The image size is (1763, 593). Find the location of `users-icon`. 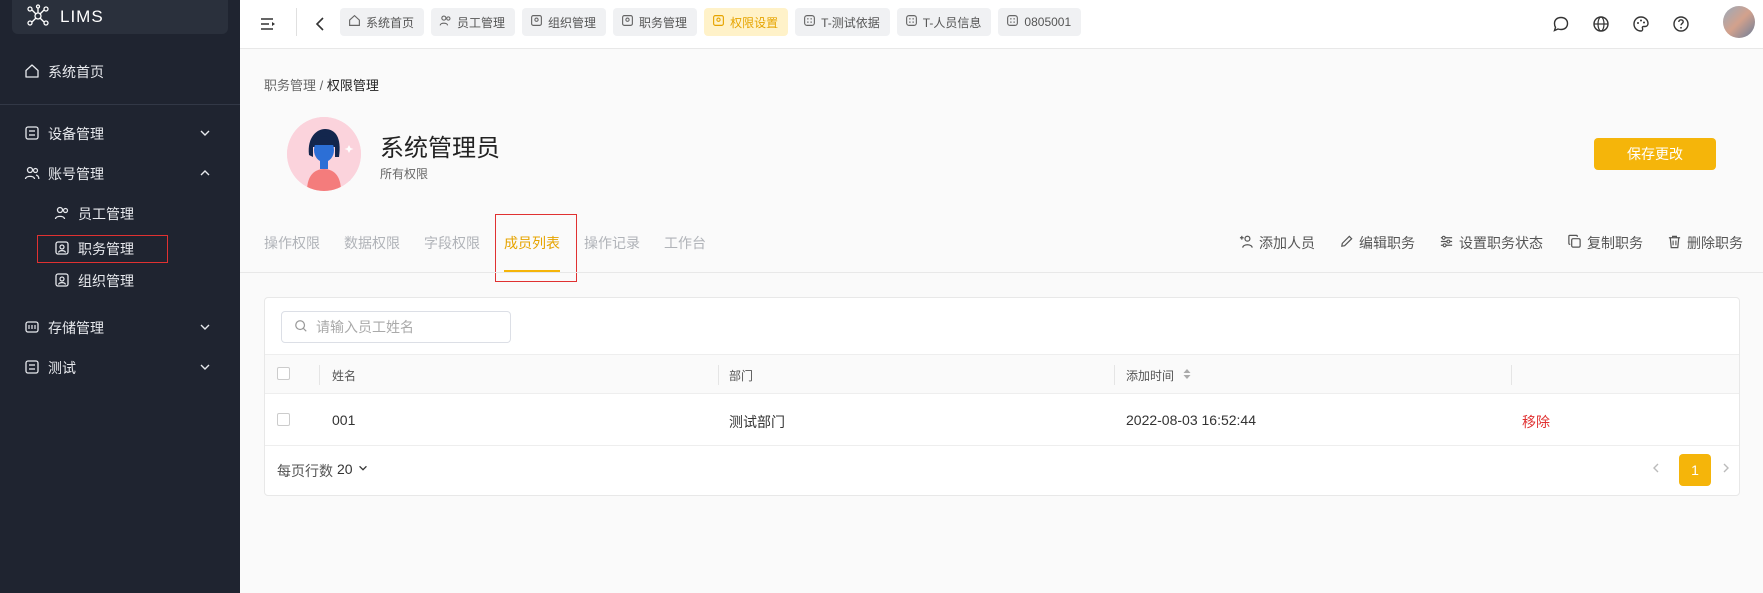

users-icon is located at coordinates (445, 22).